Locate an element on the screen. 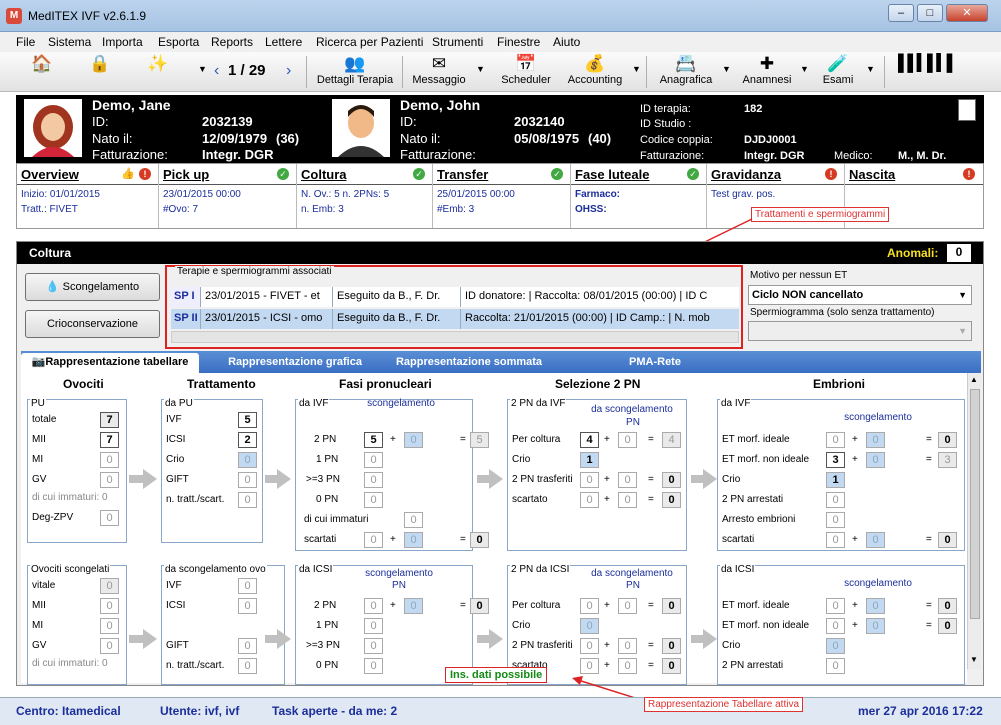 The height and width of the screenshot is (725, 1001). document-icon is located at coordinates (967, 110).